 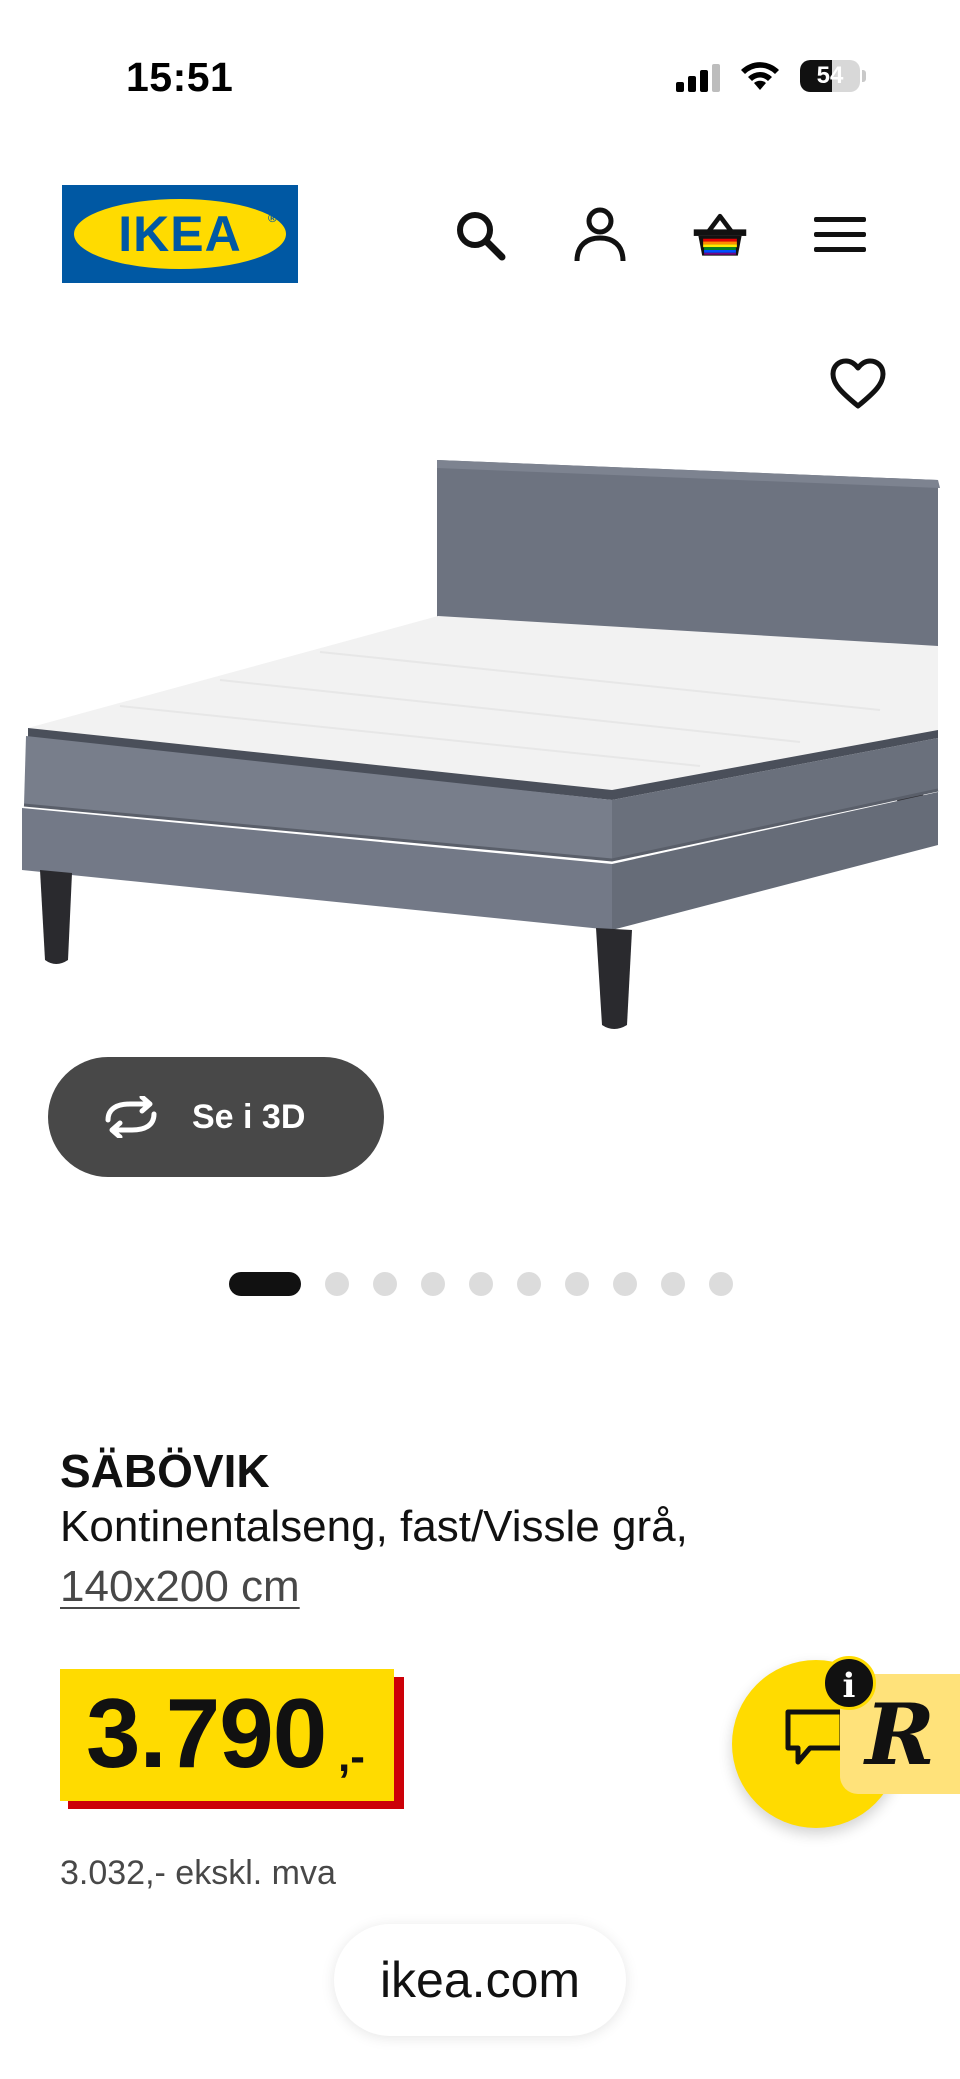 What do you see at coordinates (249, 1116) in the screenshot?
I see `view-3d-label: Se i 3D` at bounding box center [249, 1116].